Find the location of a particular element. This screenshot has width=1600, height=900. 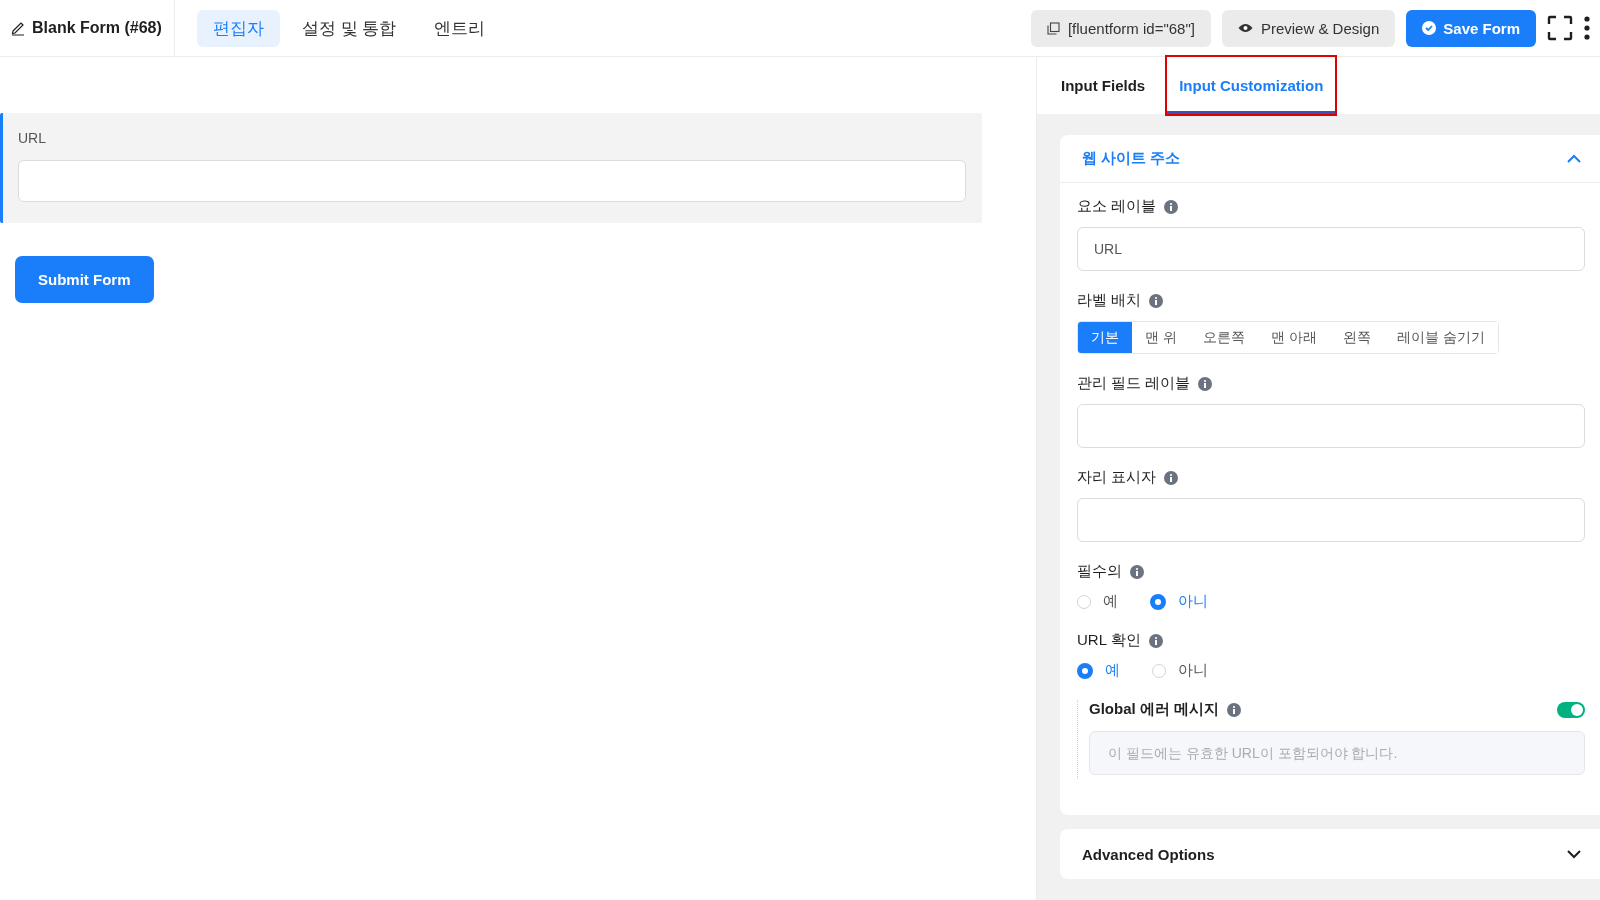

chevron-icon is located at coordinates (1574, 854).